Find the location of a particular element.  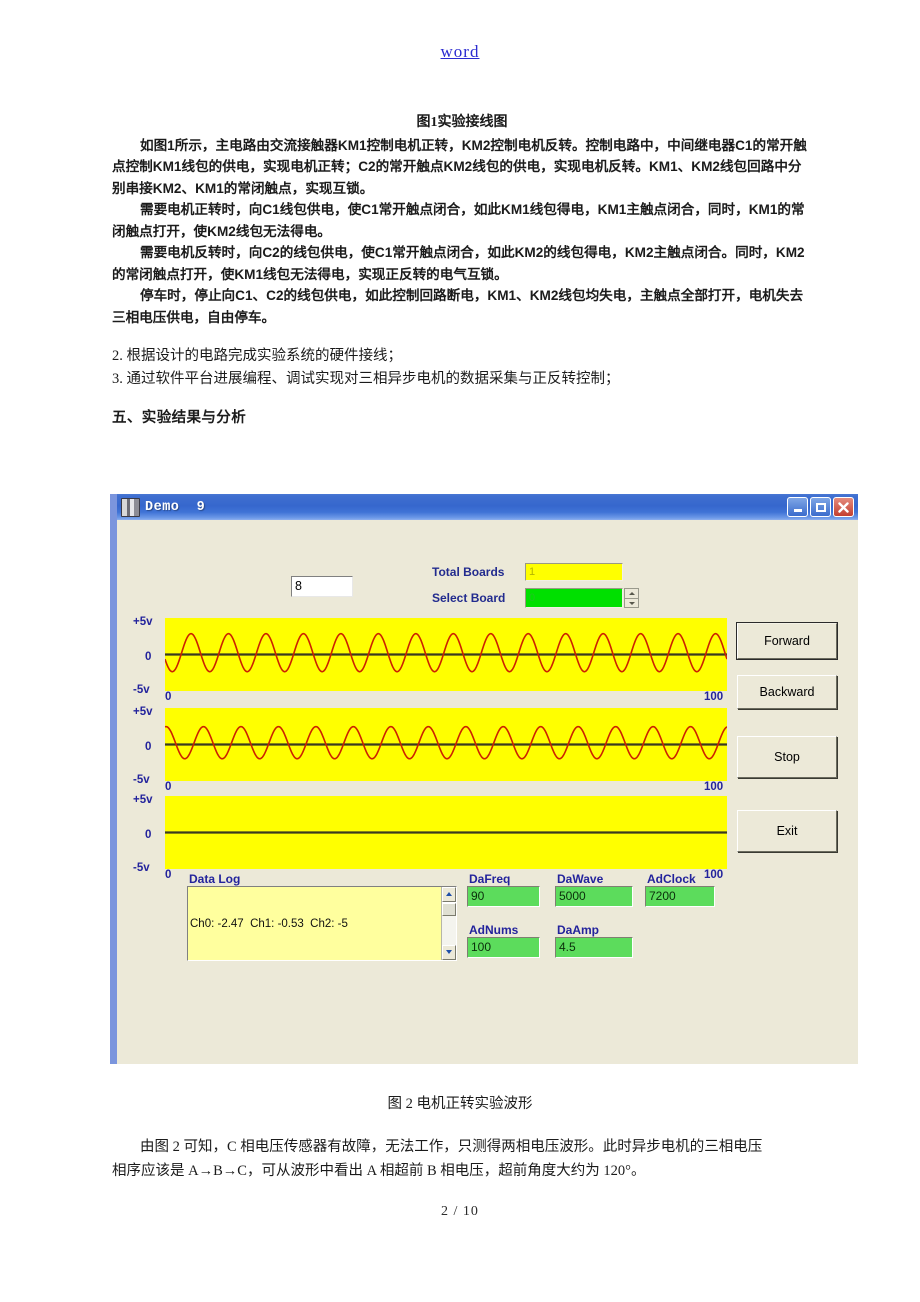

maximize-icon is located at coordinates (820, 507).